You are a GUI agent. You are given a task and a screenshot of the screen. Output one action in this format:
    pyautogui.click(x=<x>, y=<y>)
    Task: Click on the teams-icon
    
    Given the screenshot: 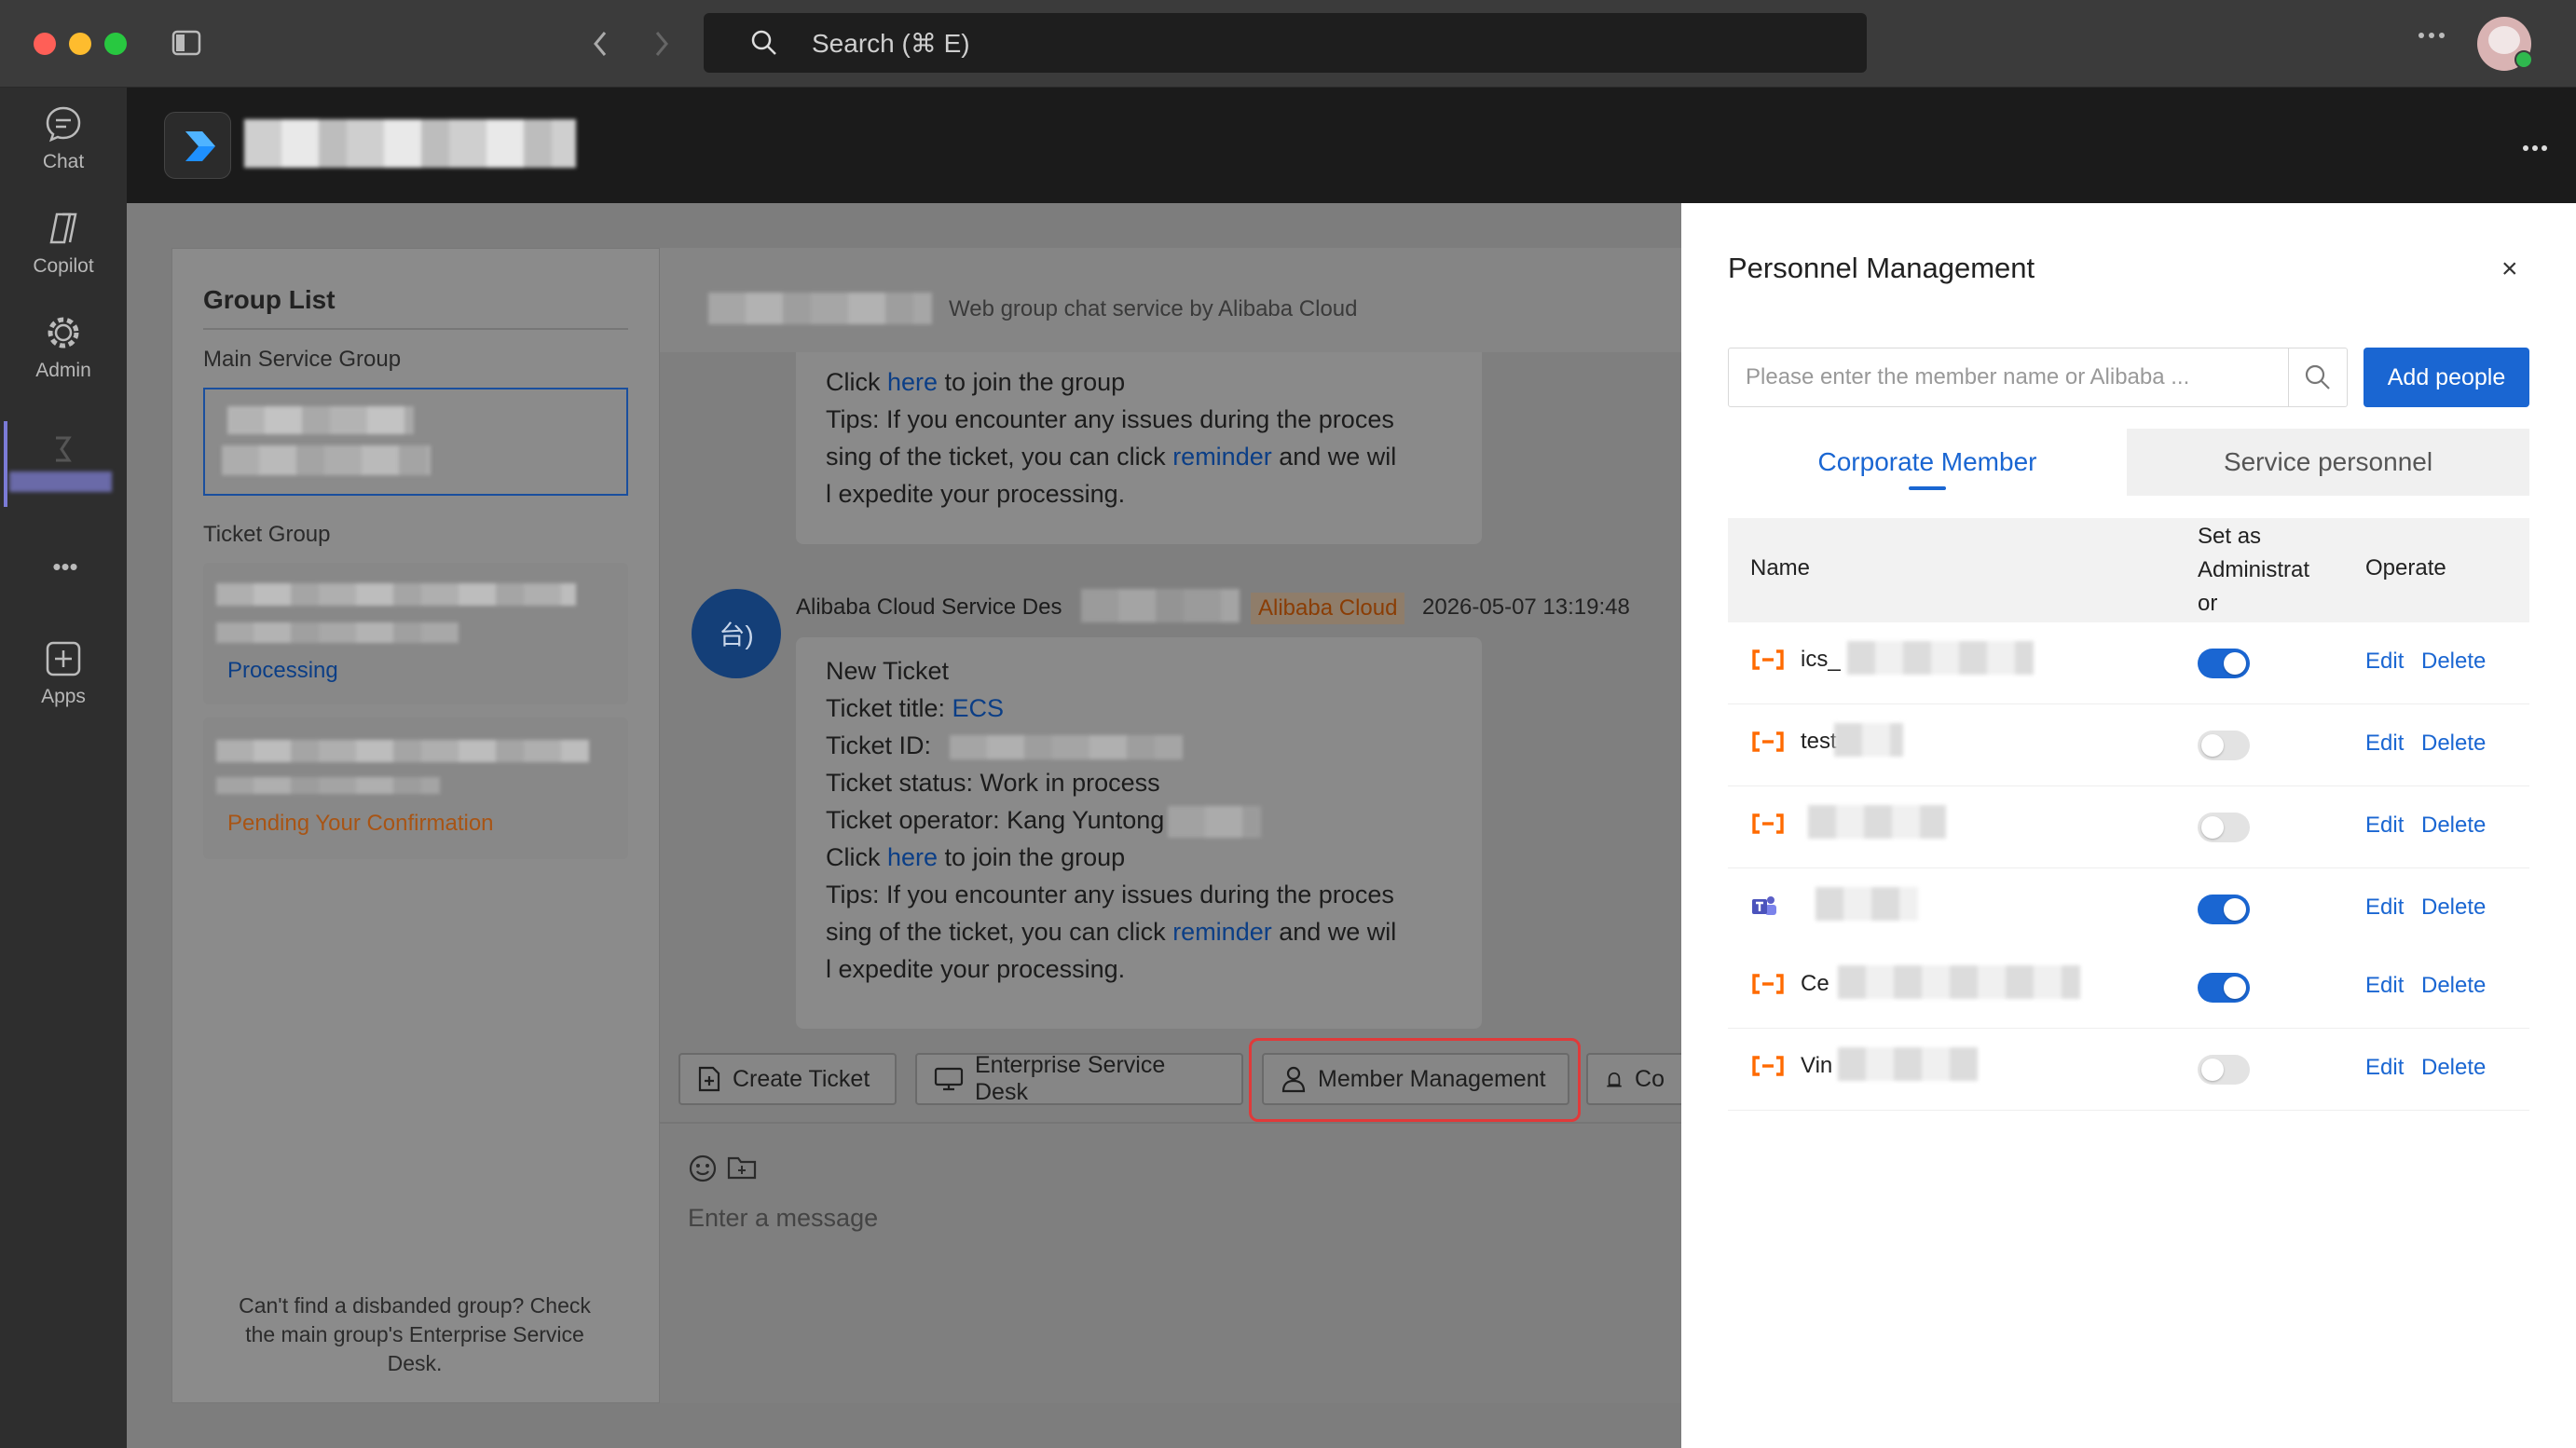 What is the action you would take?
    pyautogui.click(x=1764, y=909)
    